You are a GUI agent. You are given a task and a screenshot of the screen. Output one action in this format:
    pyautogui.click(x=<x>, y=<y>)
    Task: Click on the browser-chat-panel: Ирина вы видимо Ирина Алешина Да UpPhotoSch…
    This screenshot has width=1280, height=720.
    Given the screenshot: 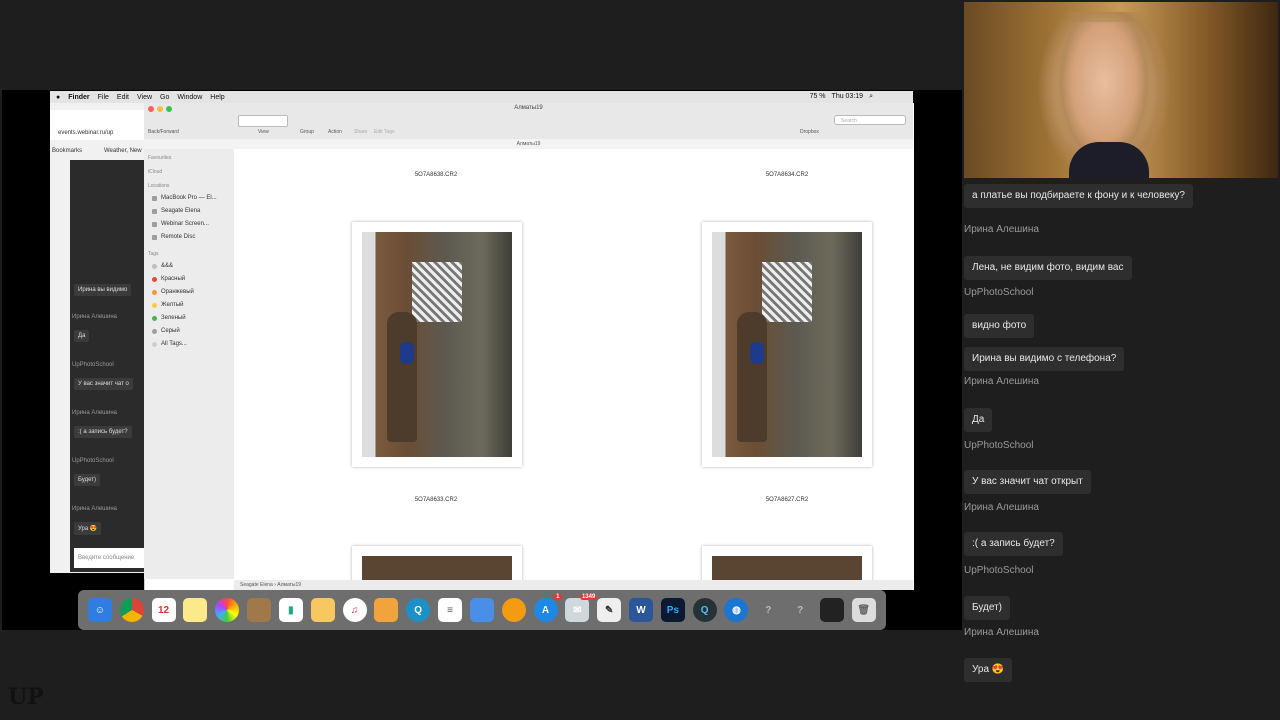 What is the action you would take?
    pyautogui.click(x=107, y=366)
    